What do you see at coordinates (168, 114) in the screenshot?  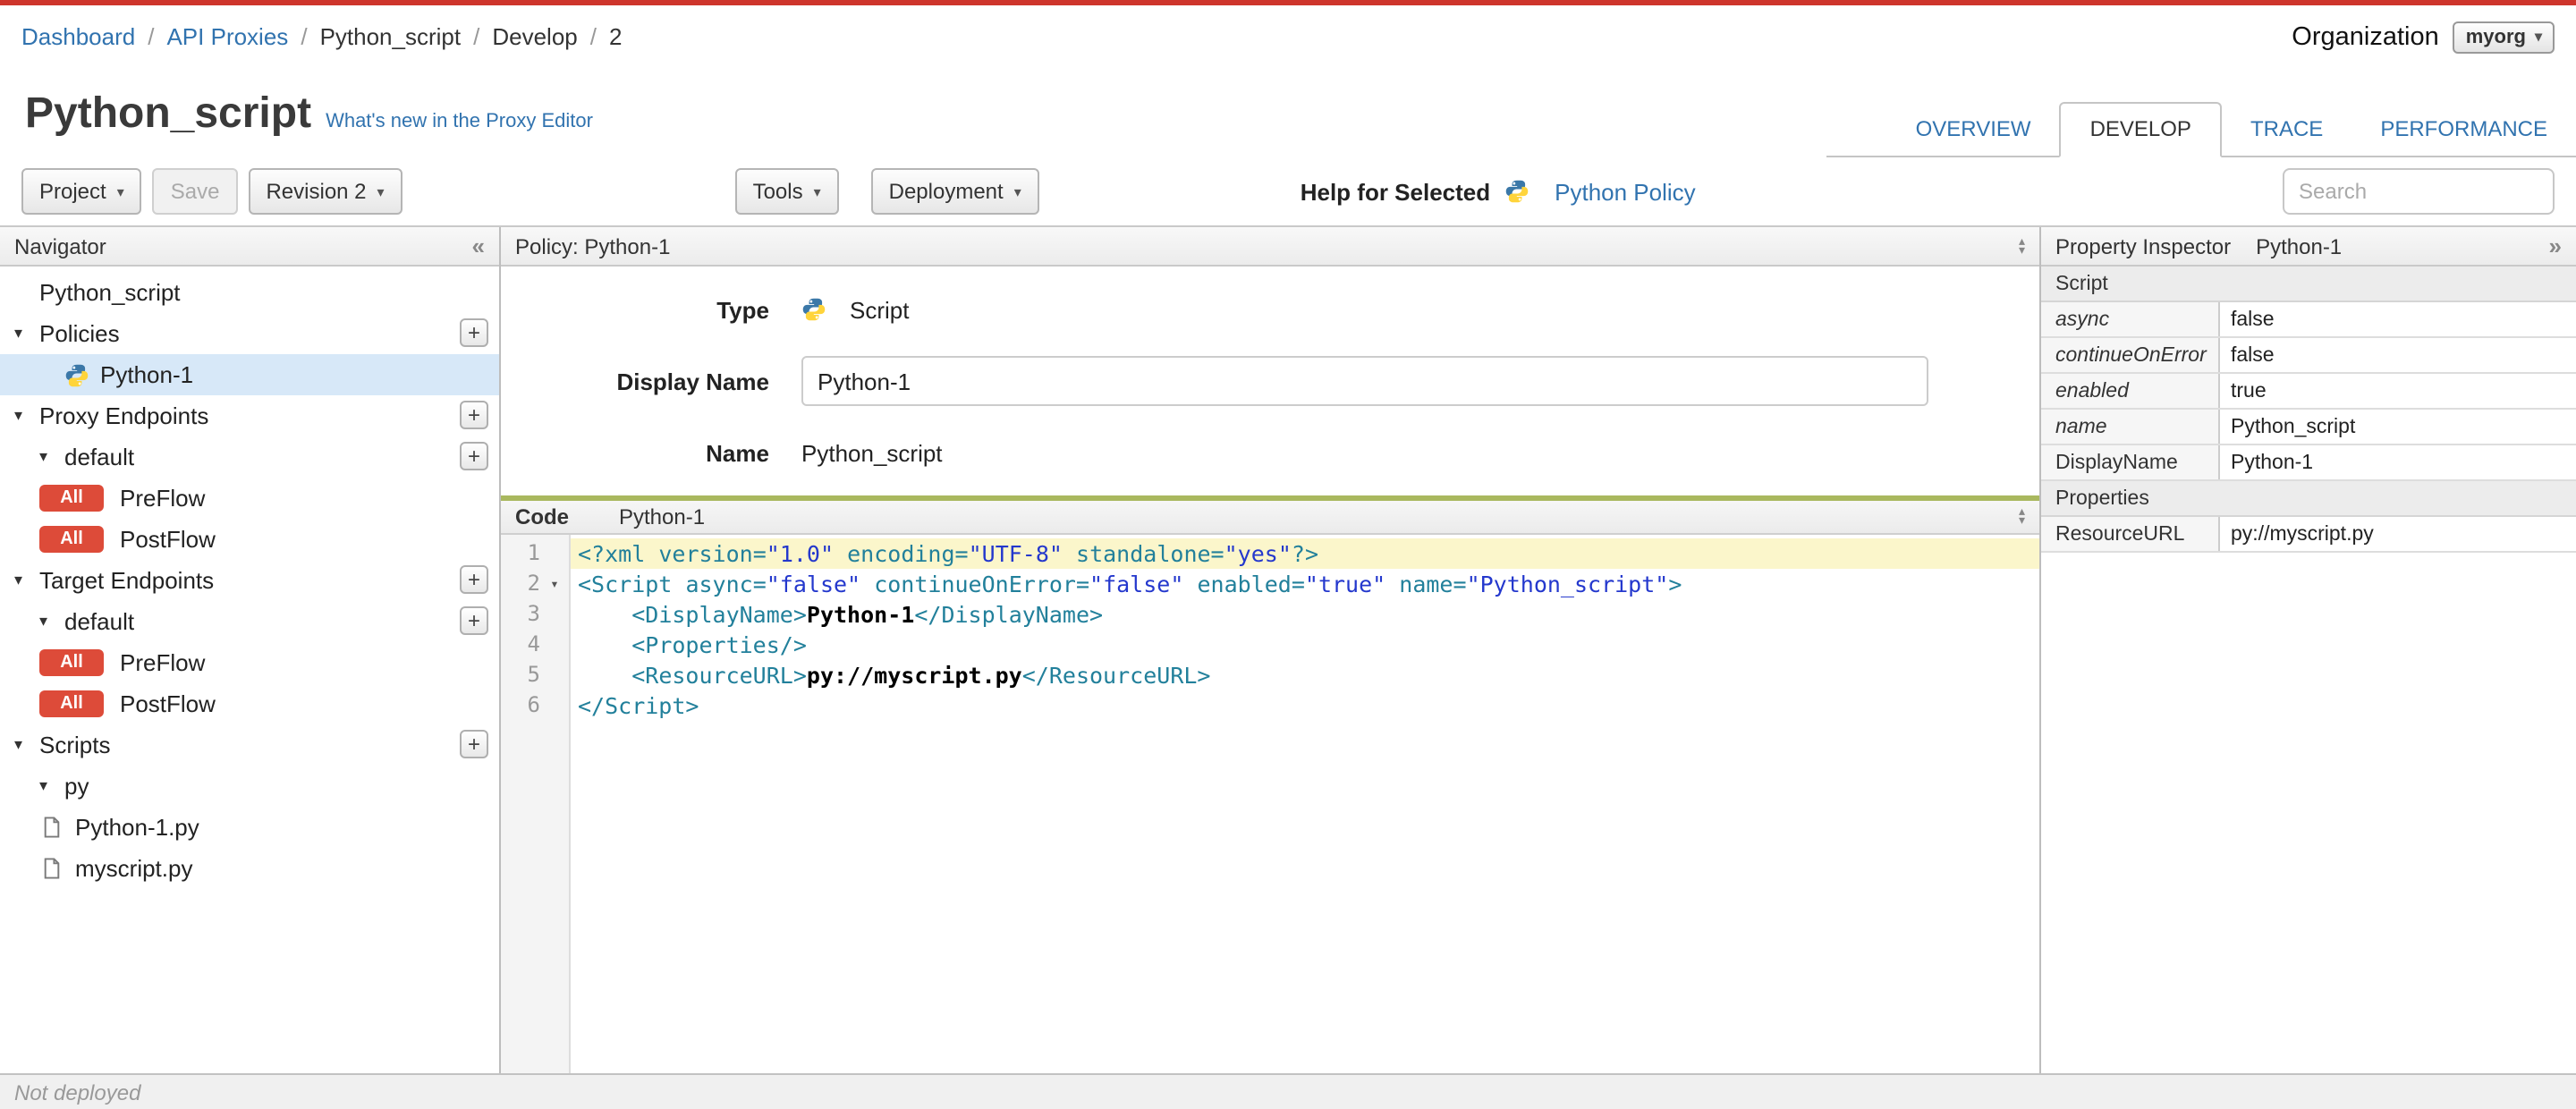 I see `page-title: Python_script` at bounding box center [168, 114].